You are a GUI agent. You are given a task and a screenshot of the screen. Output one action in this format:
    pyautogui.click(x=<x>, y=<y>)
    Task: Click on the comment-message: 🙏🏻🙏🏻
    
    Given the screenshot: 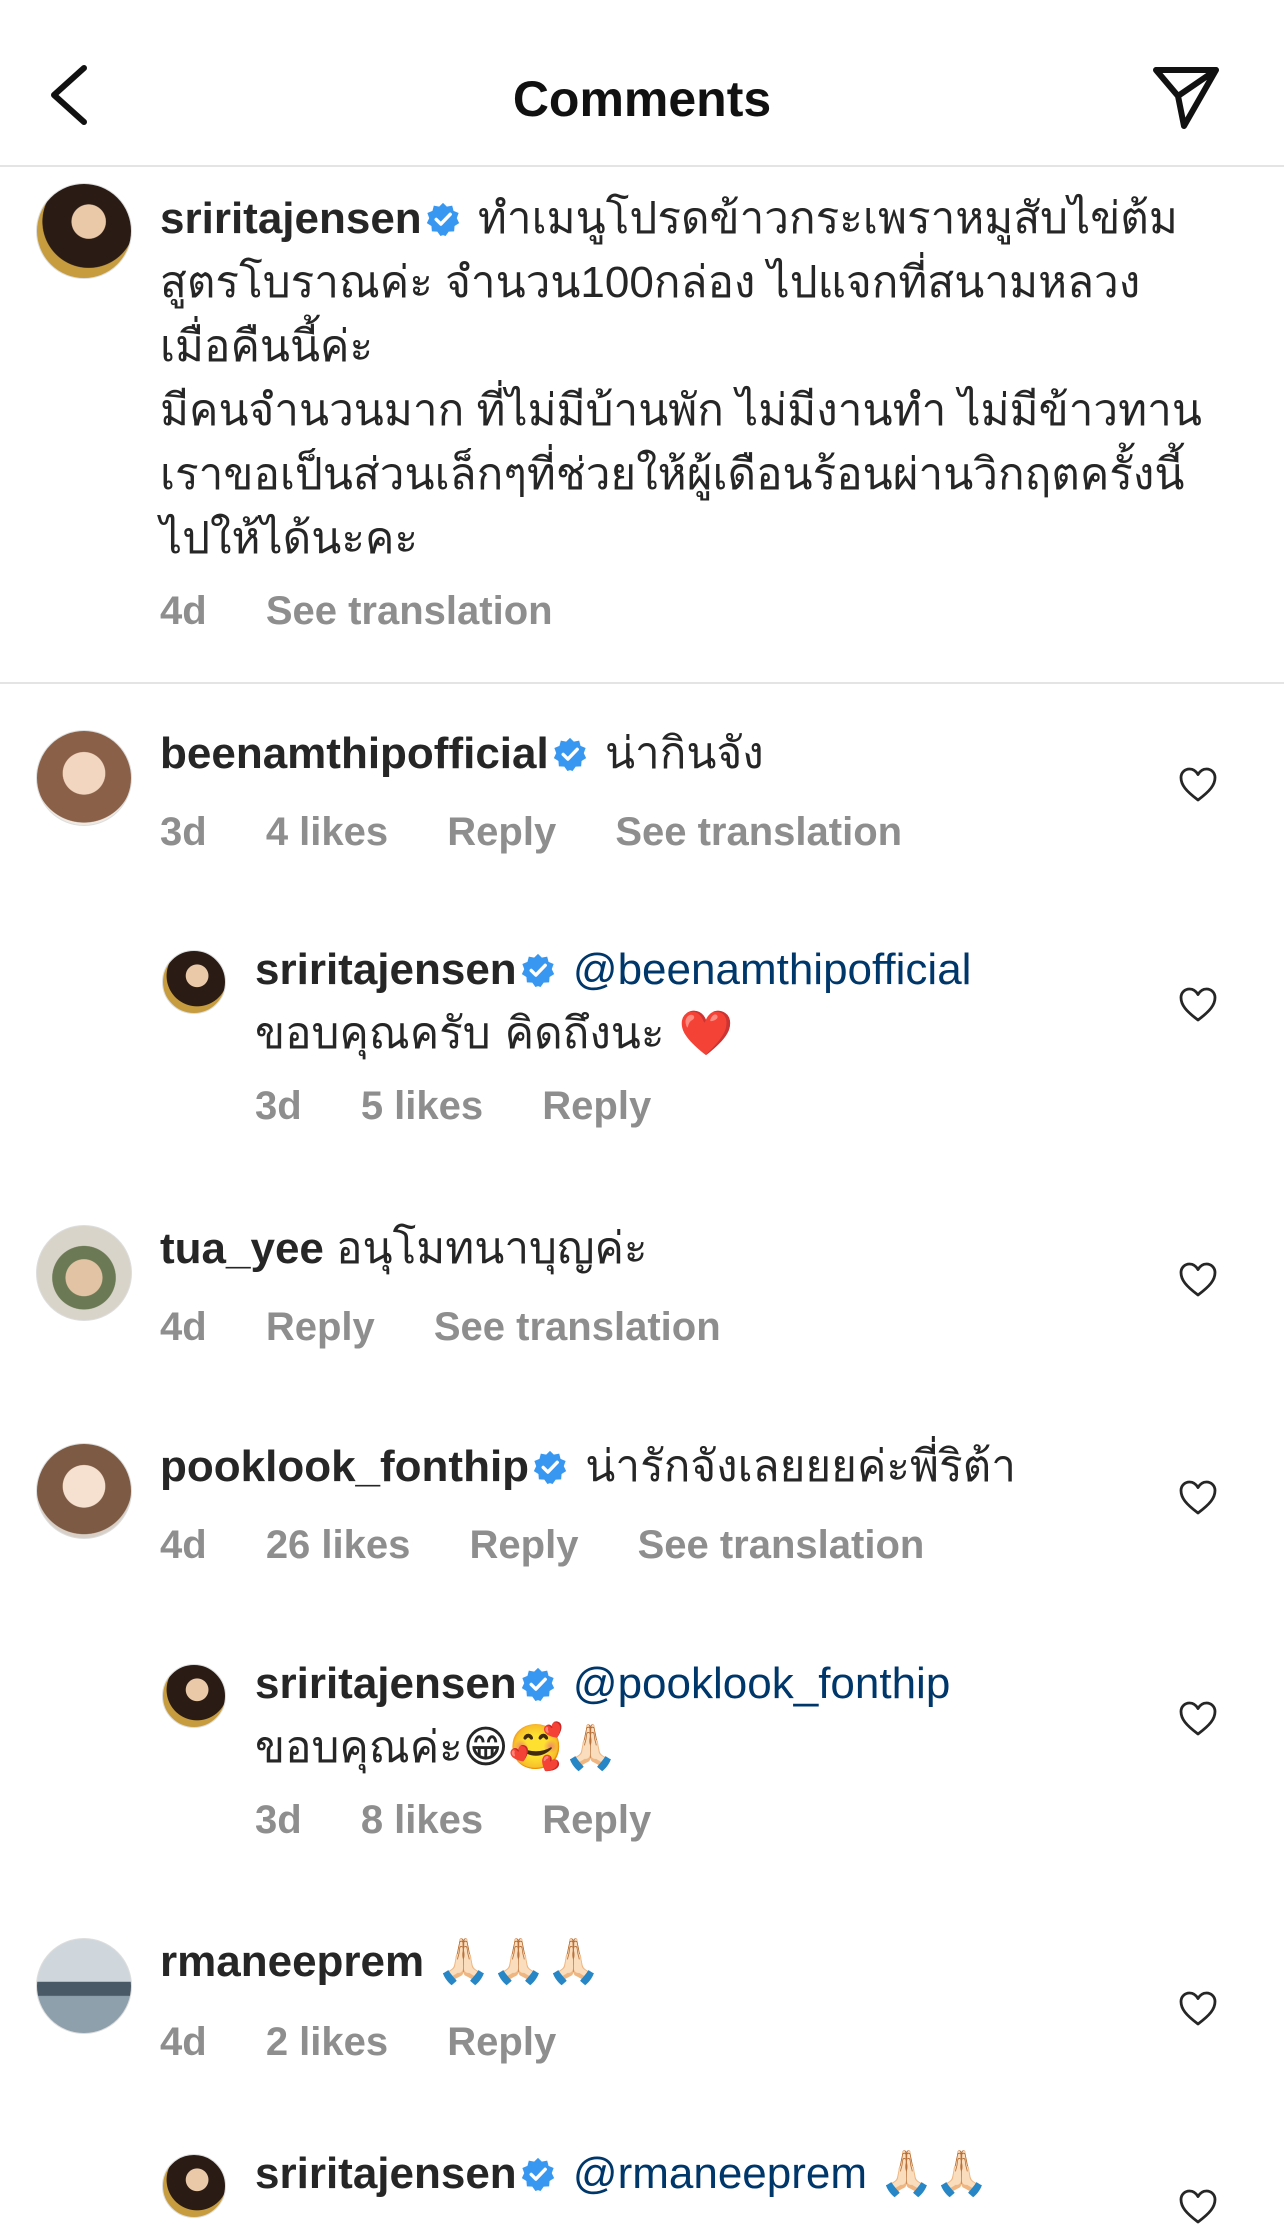 What is the action you would take?
    pyautogui.click(x=934, y=2173)
    